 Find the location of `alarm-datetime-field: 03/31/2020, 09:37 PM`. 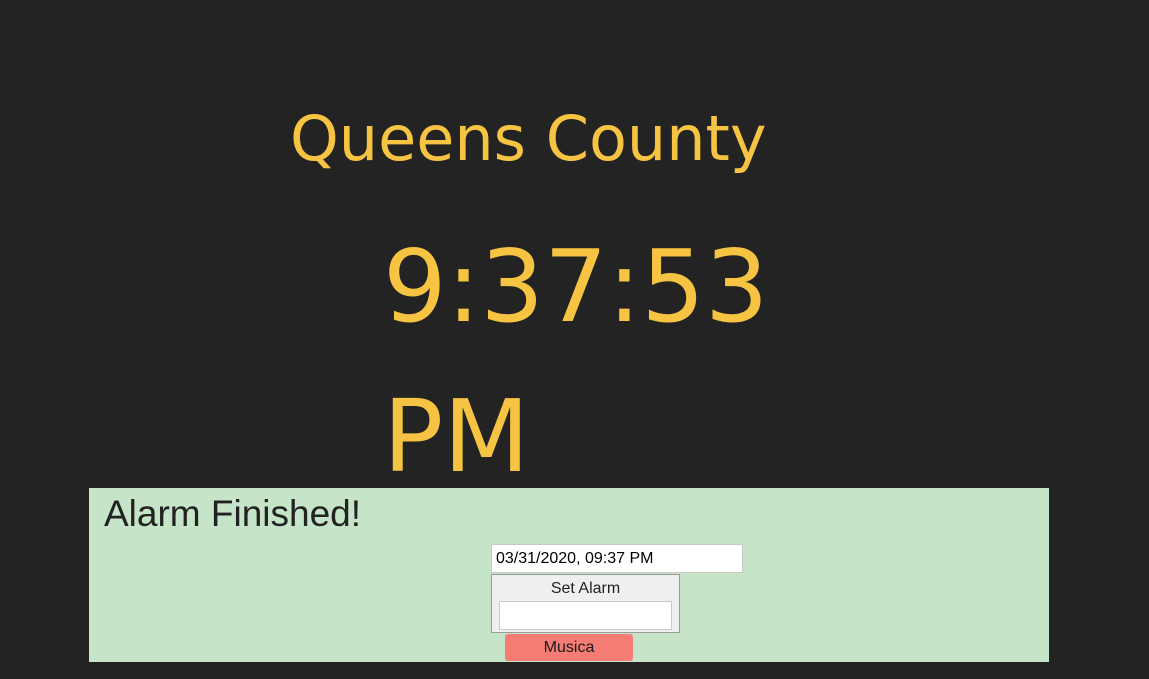

alarm-datetime-field: 03/31/2020, 09:37 PM is located at coordinates (617, 558).